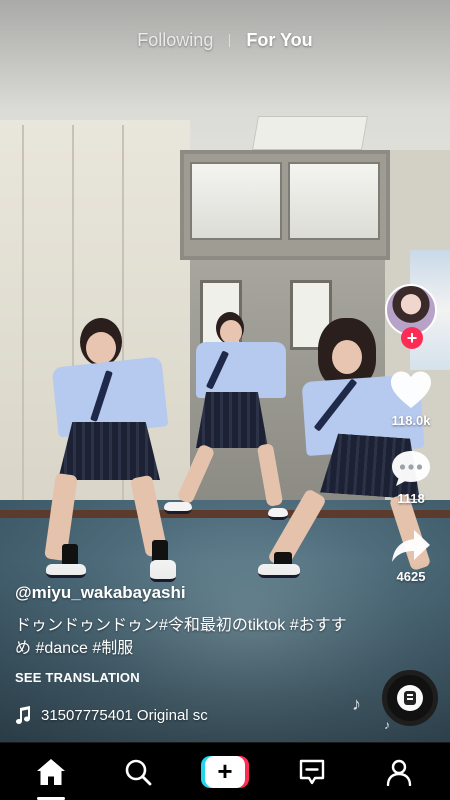 The width and height of the screenshot is (450, 800). Describe the element at coordinates (279, 40) in the screenshot. I see `tab-for-you: For You` at that location.